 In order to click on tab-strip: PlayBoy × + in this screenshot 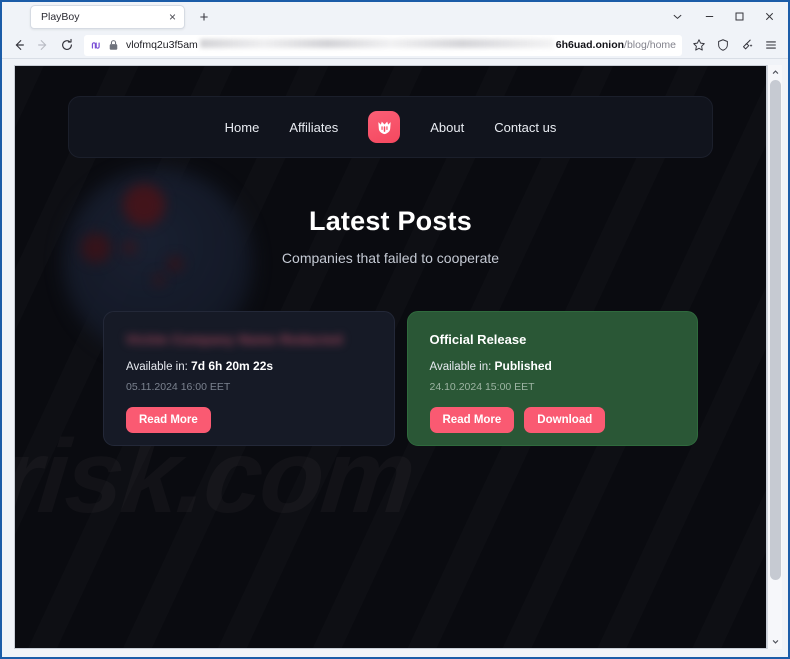, I will do `click(395, 17)`.